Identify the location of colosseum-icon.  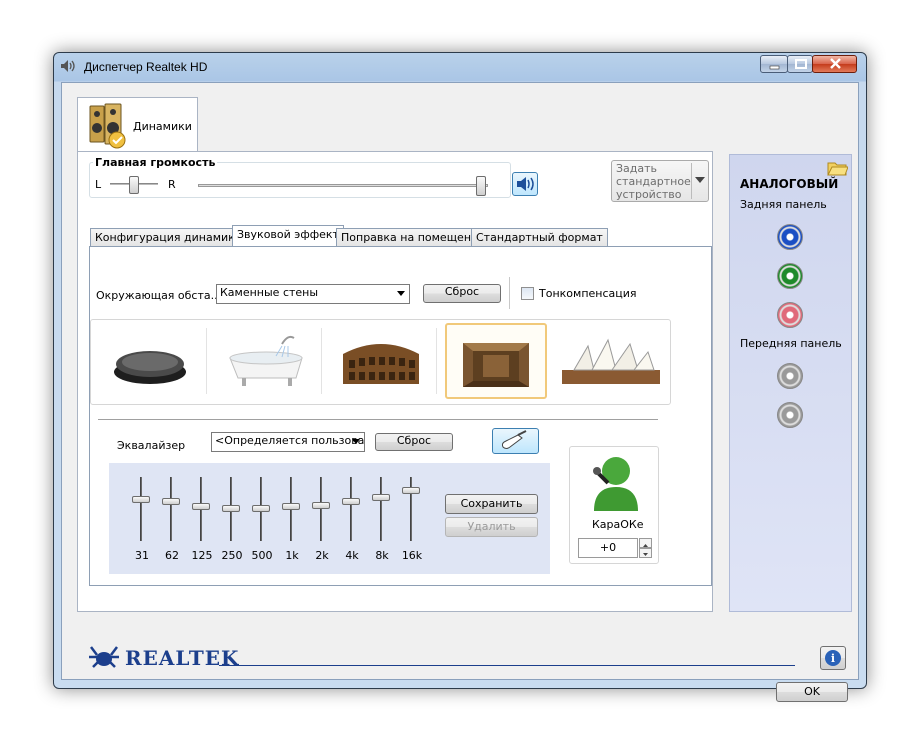
(381, 364).